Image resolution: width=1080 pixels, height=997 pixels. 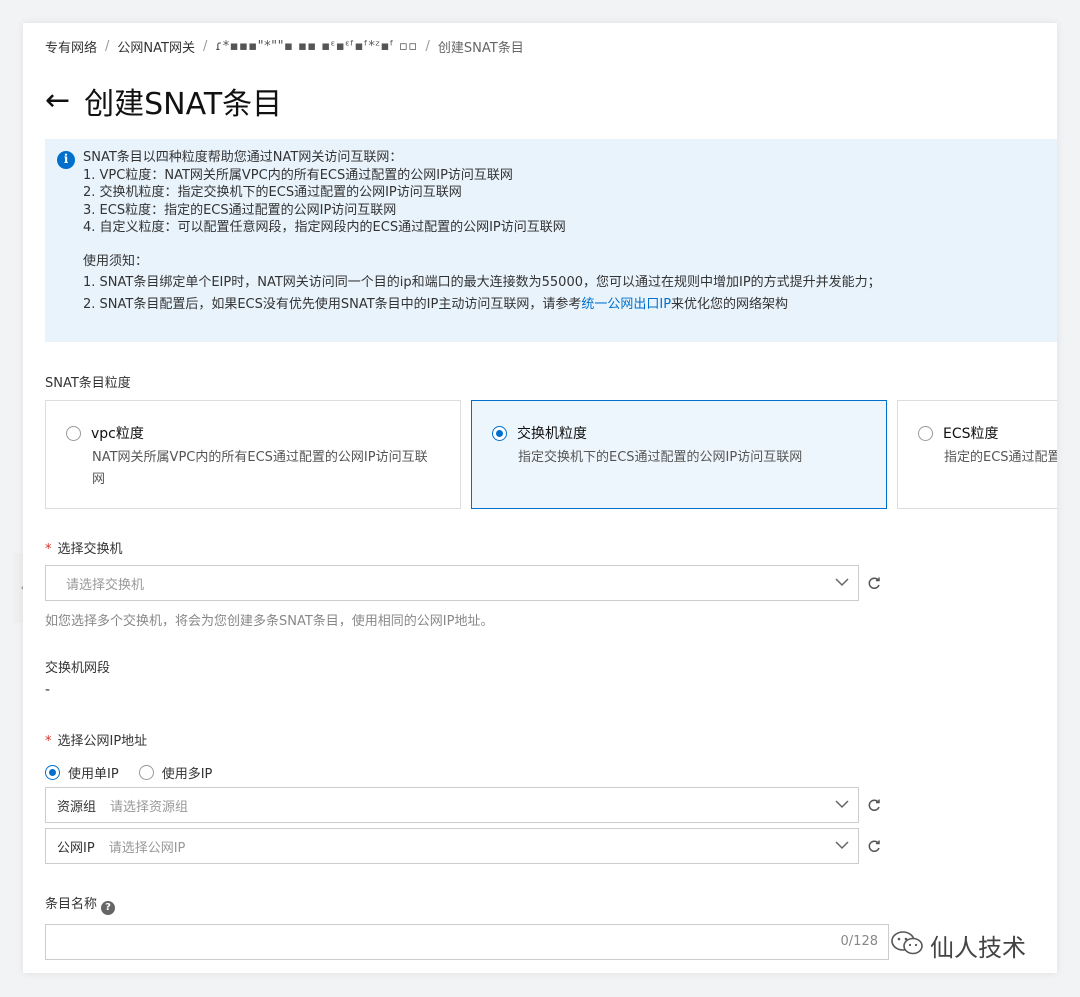 What do you see at coordinates (240, 210) in the screenshot?
I see `notice-line: 3. ECS粒度：指定的ECS通过配置的公网IP访问互联网` at bounding box center [240, 210].